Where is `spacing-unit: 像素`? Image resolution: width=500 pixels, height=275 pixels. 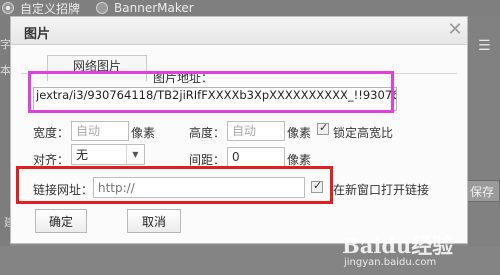 spacing-unit: 像素 is located at coordinates (299, 160).